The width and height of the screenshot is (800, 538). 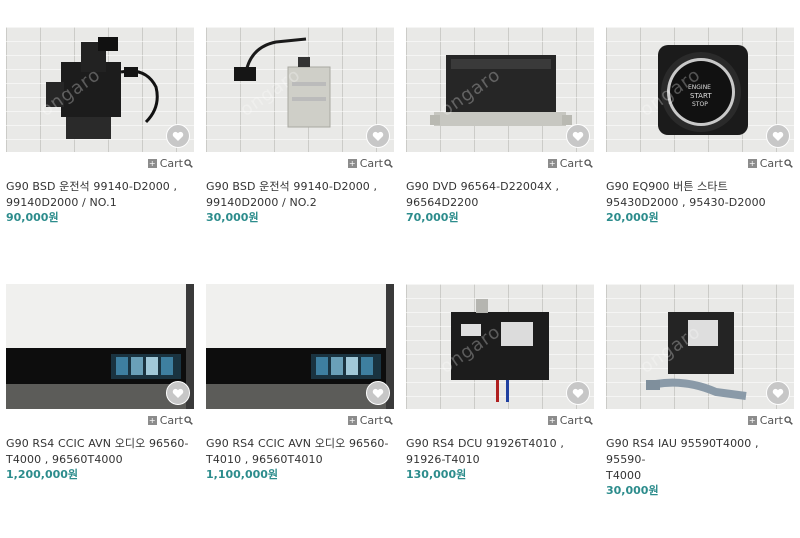 What do you see at coordinates (42, 474) in the screenshot?
I see `product-price: 1,200,000원` at bounding box center [42, 474].